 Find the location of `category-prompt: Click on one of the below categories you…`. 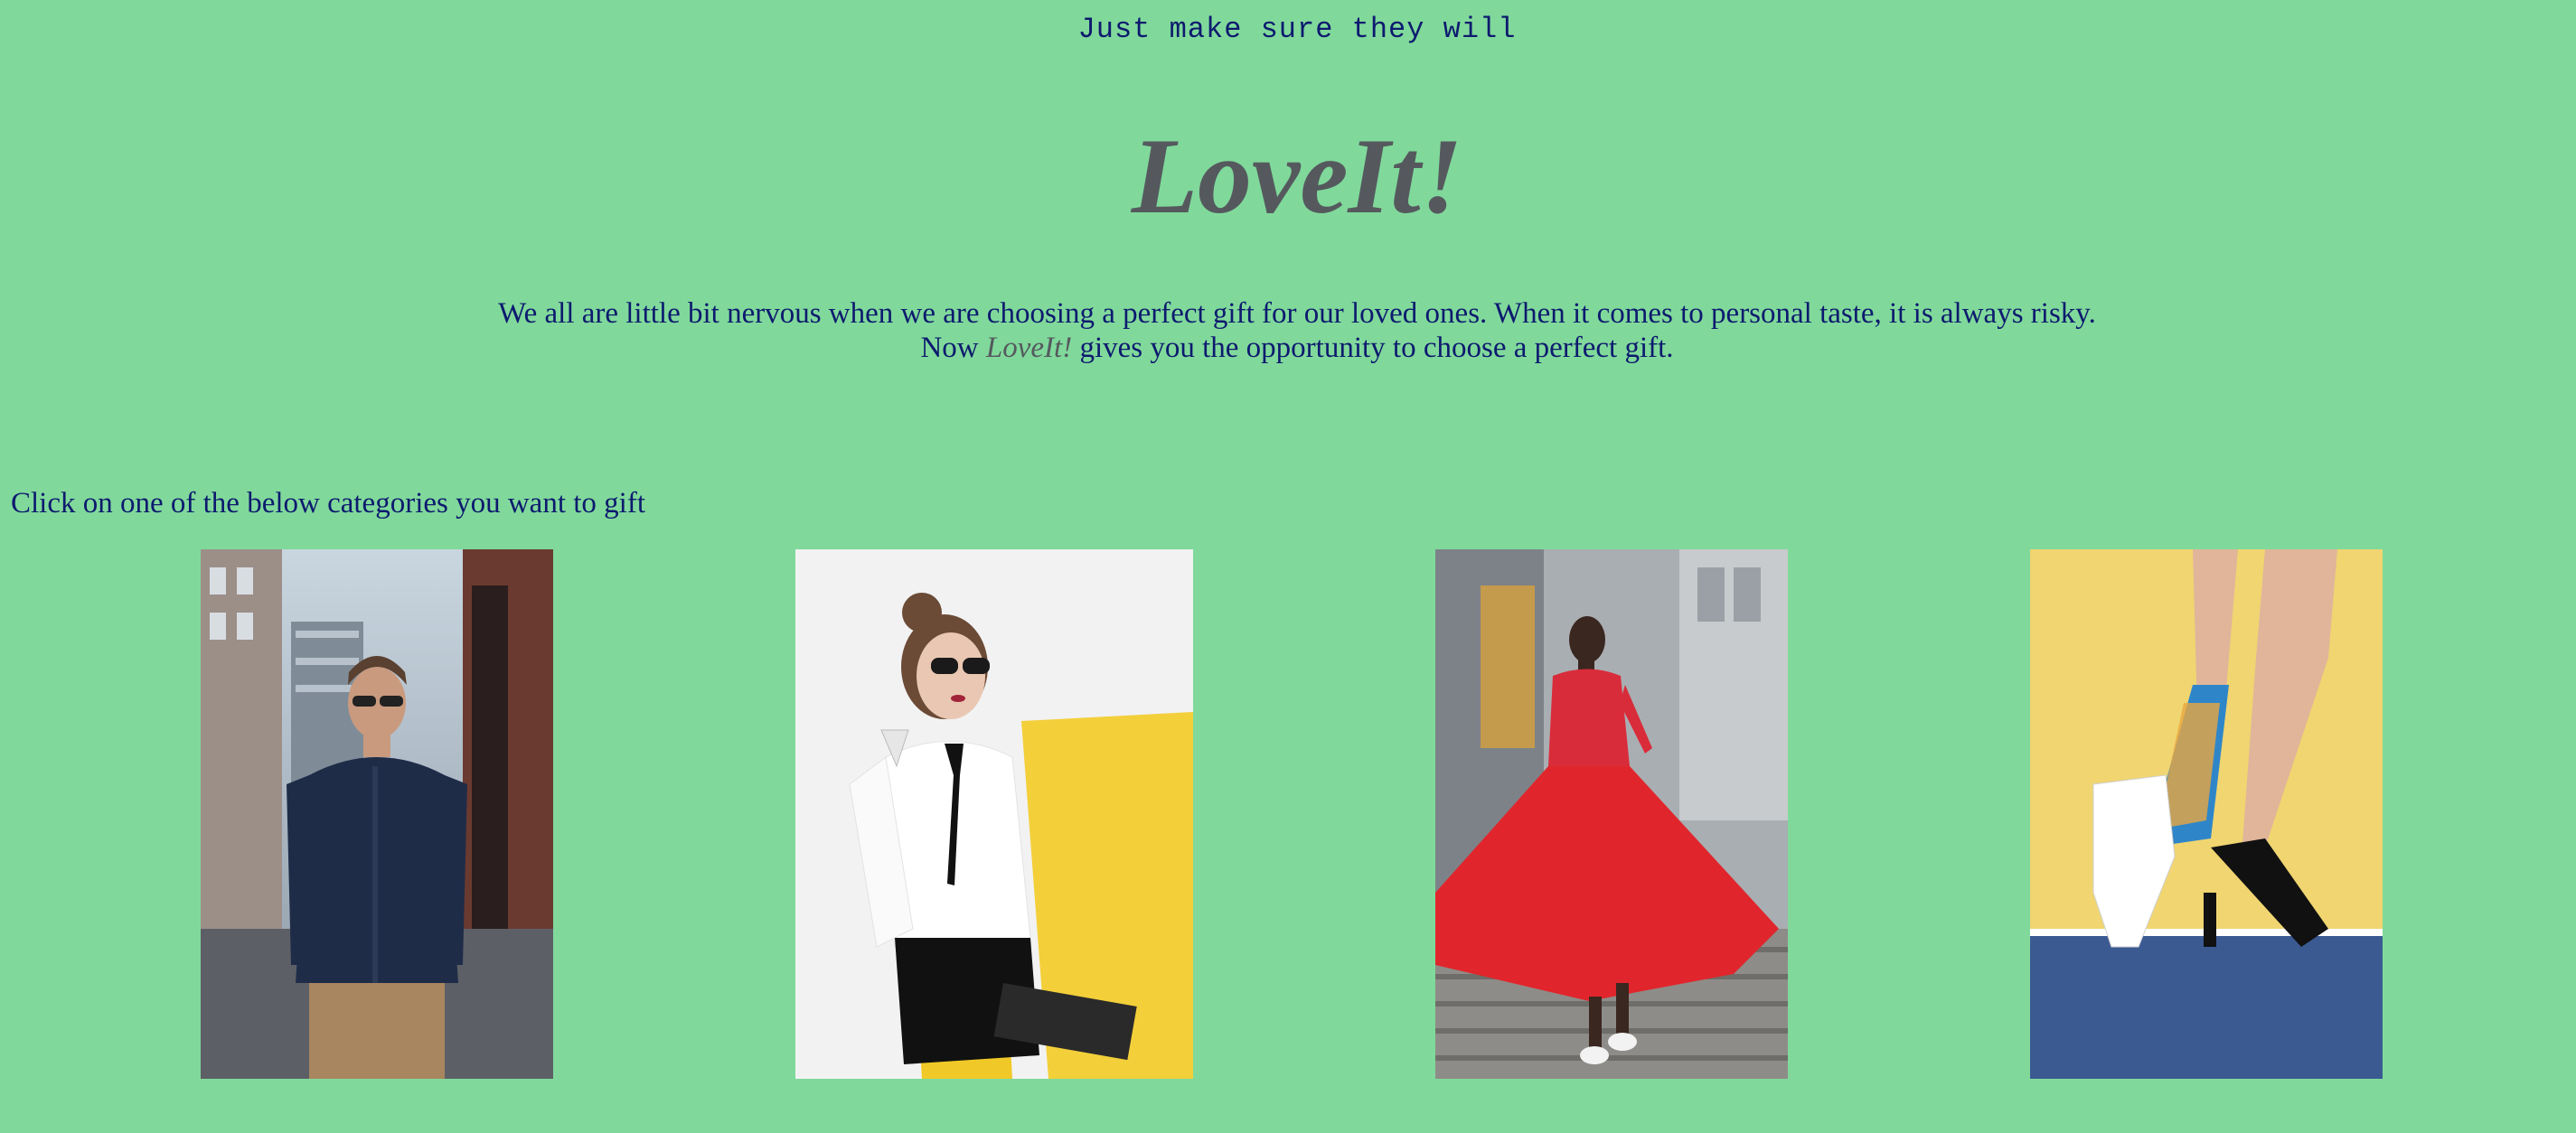

category-prompt: Click on one of the below categories you… is located at coordinates (328, 503).